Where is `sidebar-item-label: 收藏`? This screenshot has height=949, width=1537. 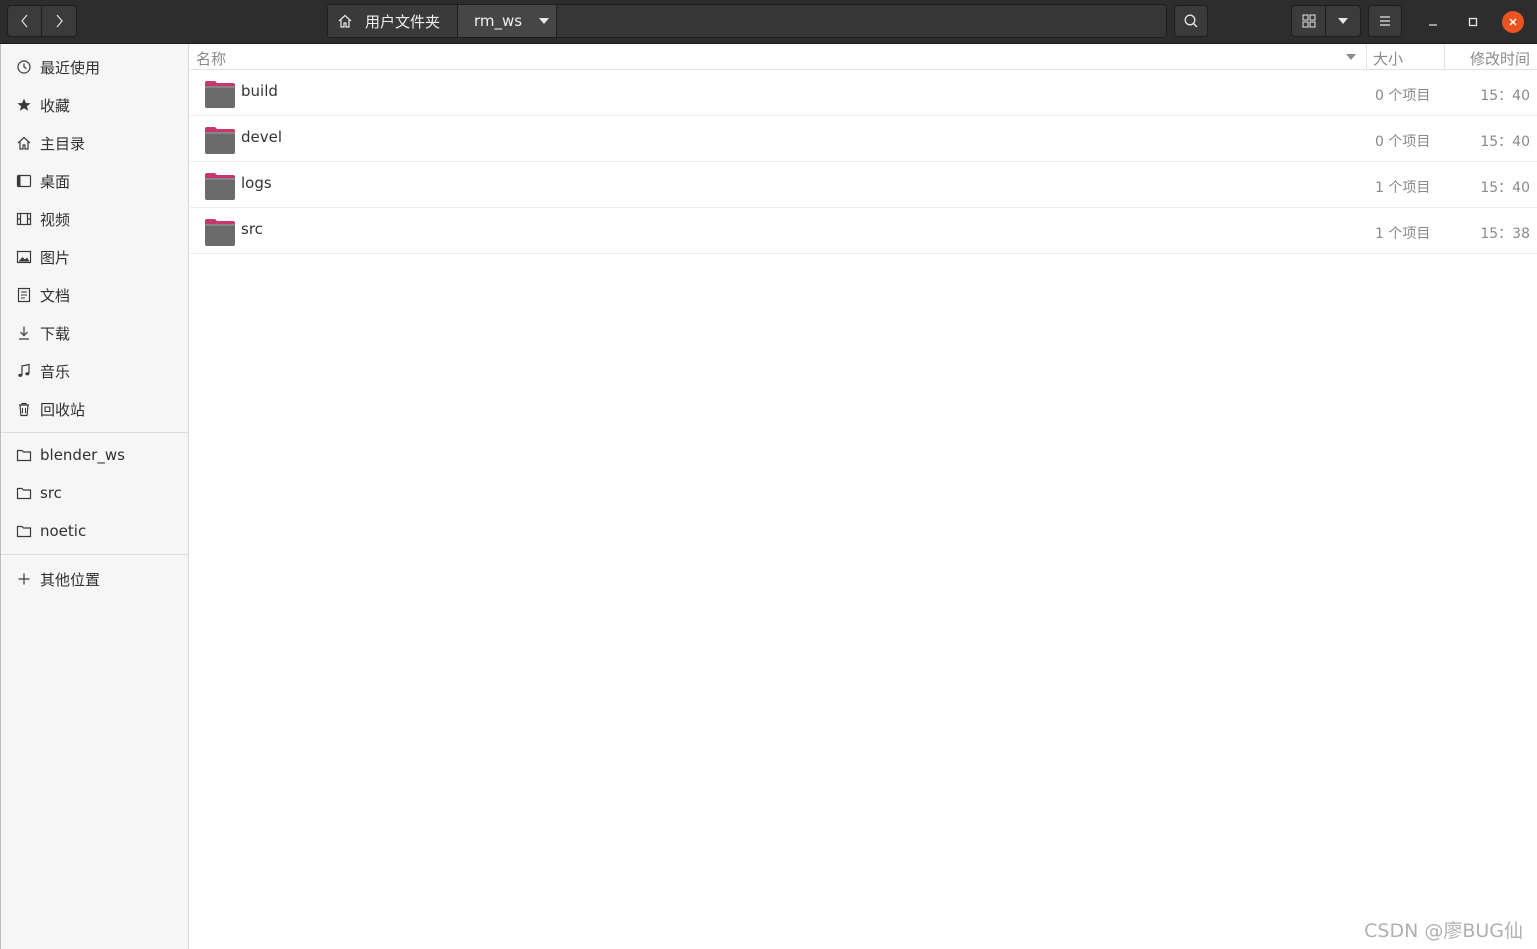 sidebar-item-label: 收藏 is located at coordinates (55, 105).